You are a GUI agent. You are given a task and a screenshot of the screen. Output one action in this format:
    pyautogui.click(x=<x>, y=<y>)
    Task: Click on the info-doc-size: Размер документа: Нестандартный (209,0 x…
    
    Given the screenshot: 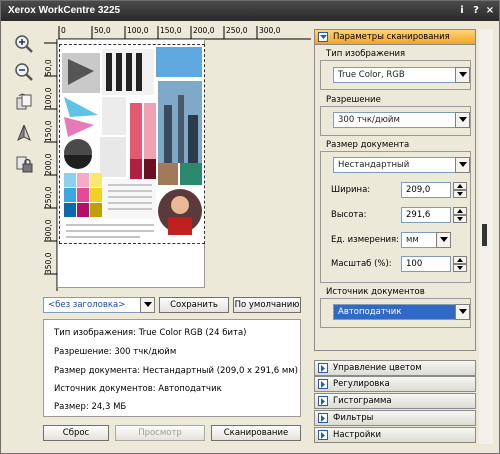 What is the action you would take?
    pyautogui.click(x=176, y=371)
    